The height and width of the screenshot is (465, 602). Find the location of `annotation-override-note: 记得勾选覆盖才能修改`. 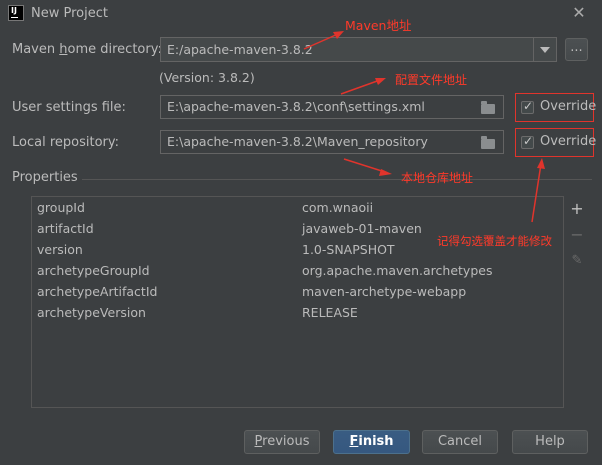

annotation-override-note: 记得勾选覆盖才能修改 is located at coordinates (494, 241).